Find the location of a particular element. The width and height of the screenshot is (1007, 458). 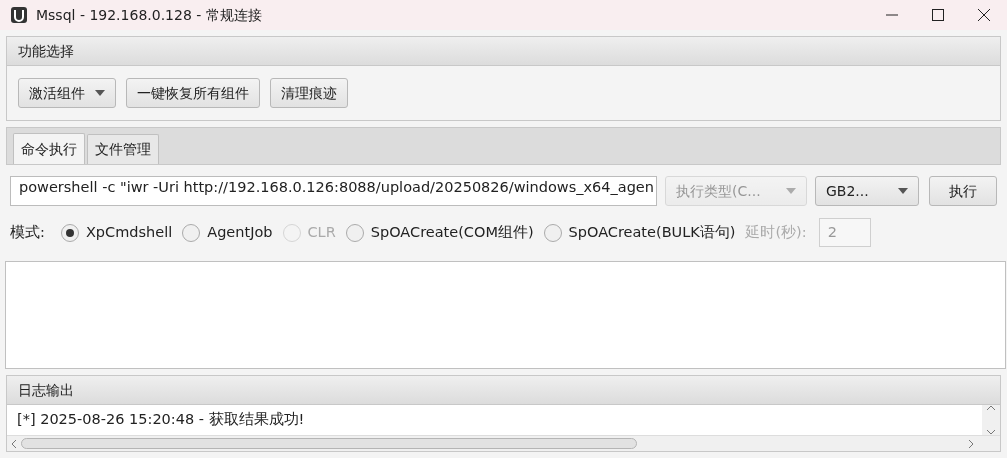

action-button: 一键恢复所有组件 is located at coordinates (193, 93).